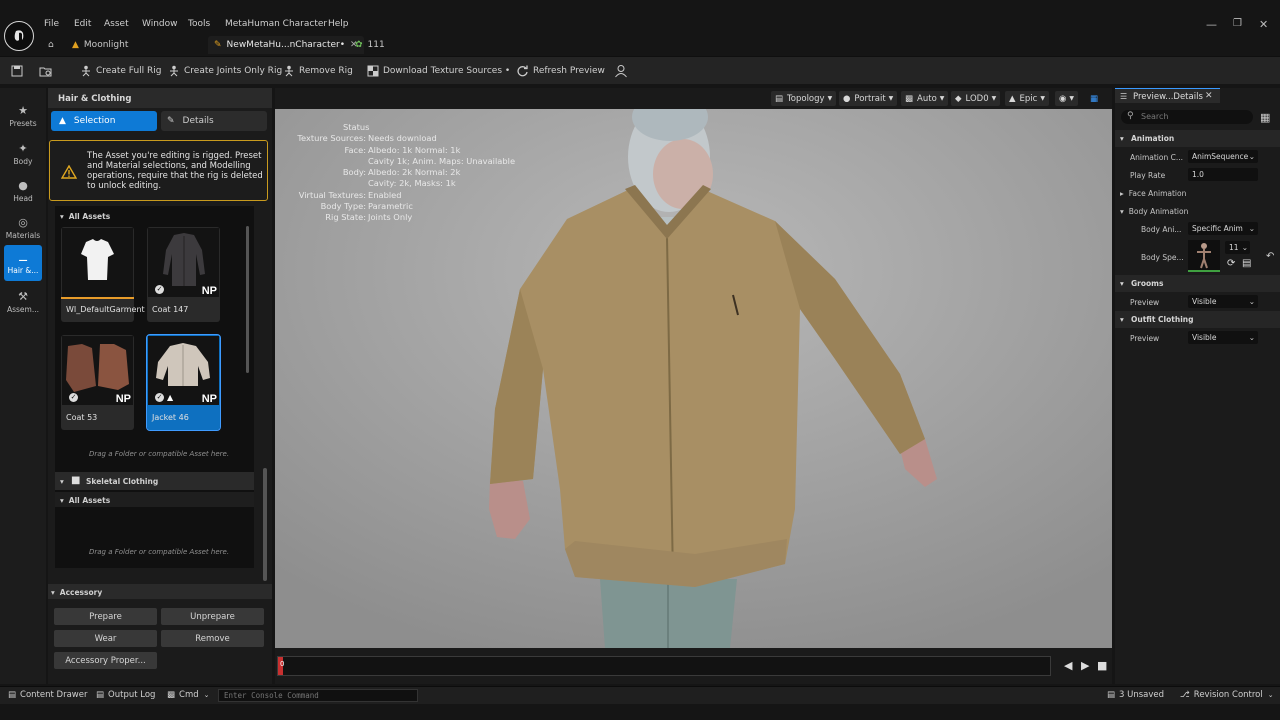  I want to click on remove-button: Remove, so click(212, 638).